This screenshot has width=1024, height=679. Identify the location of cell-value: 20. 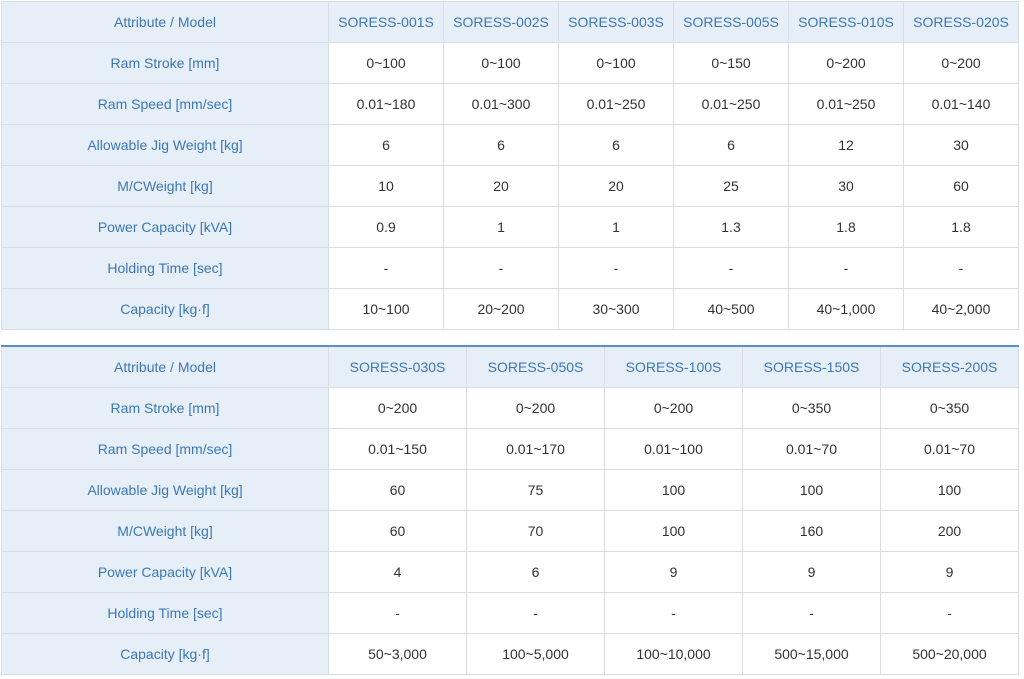
(501, 186).